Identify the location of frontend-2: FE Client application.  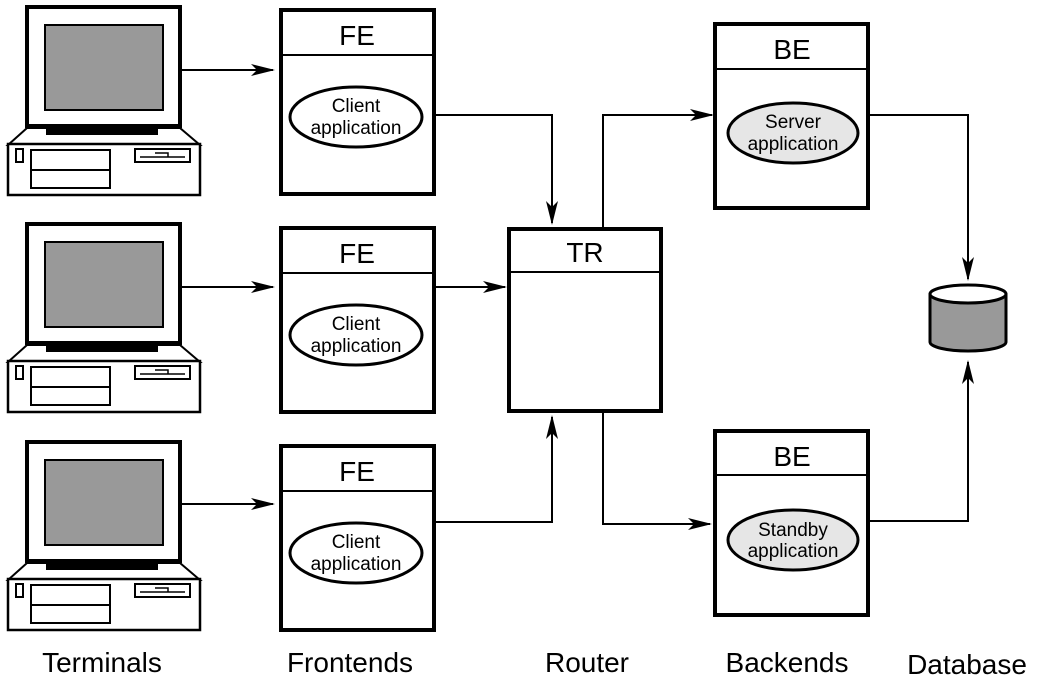
(357, 320).